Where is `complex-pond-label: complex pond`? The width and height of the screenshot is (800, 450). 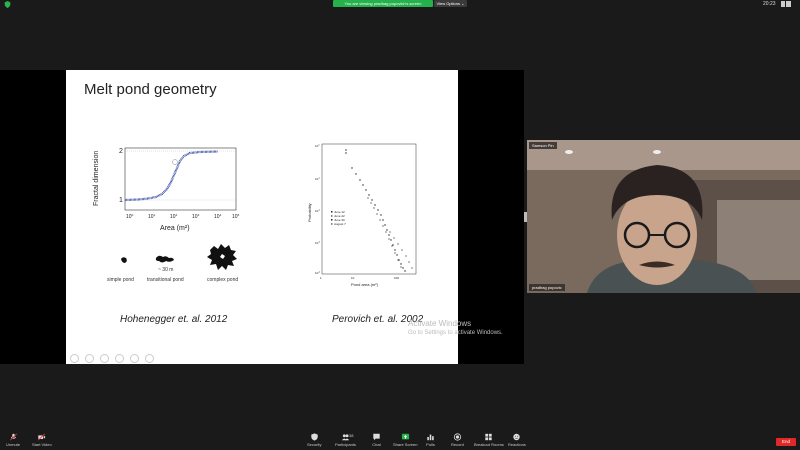 complex-pond-label: complex pond is located at coordinates (223, 280).